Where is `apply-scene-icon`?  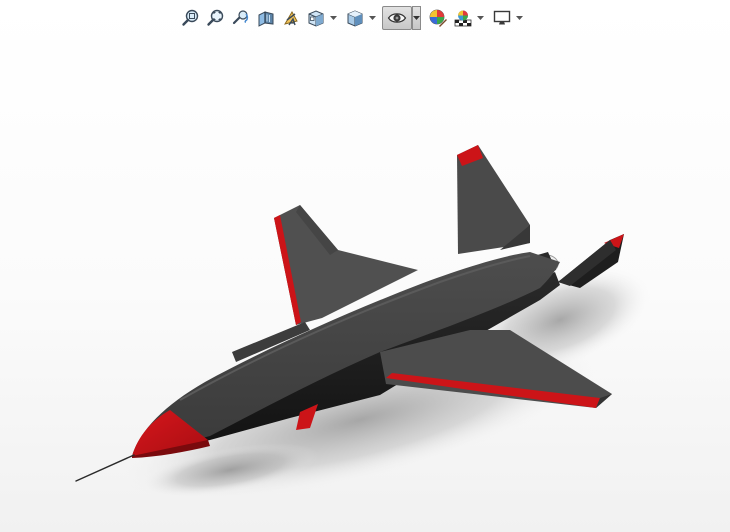
apply-scene-icon is located at coordinates (463, 18).